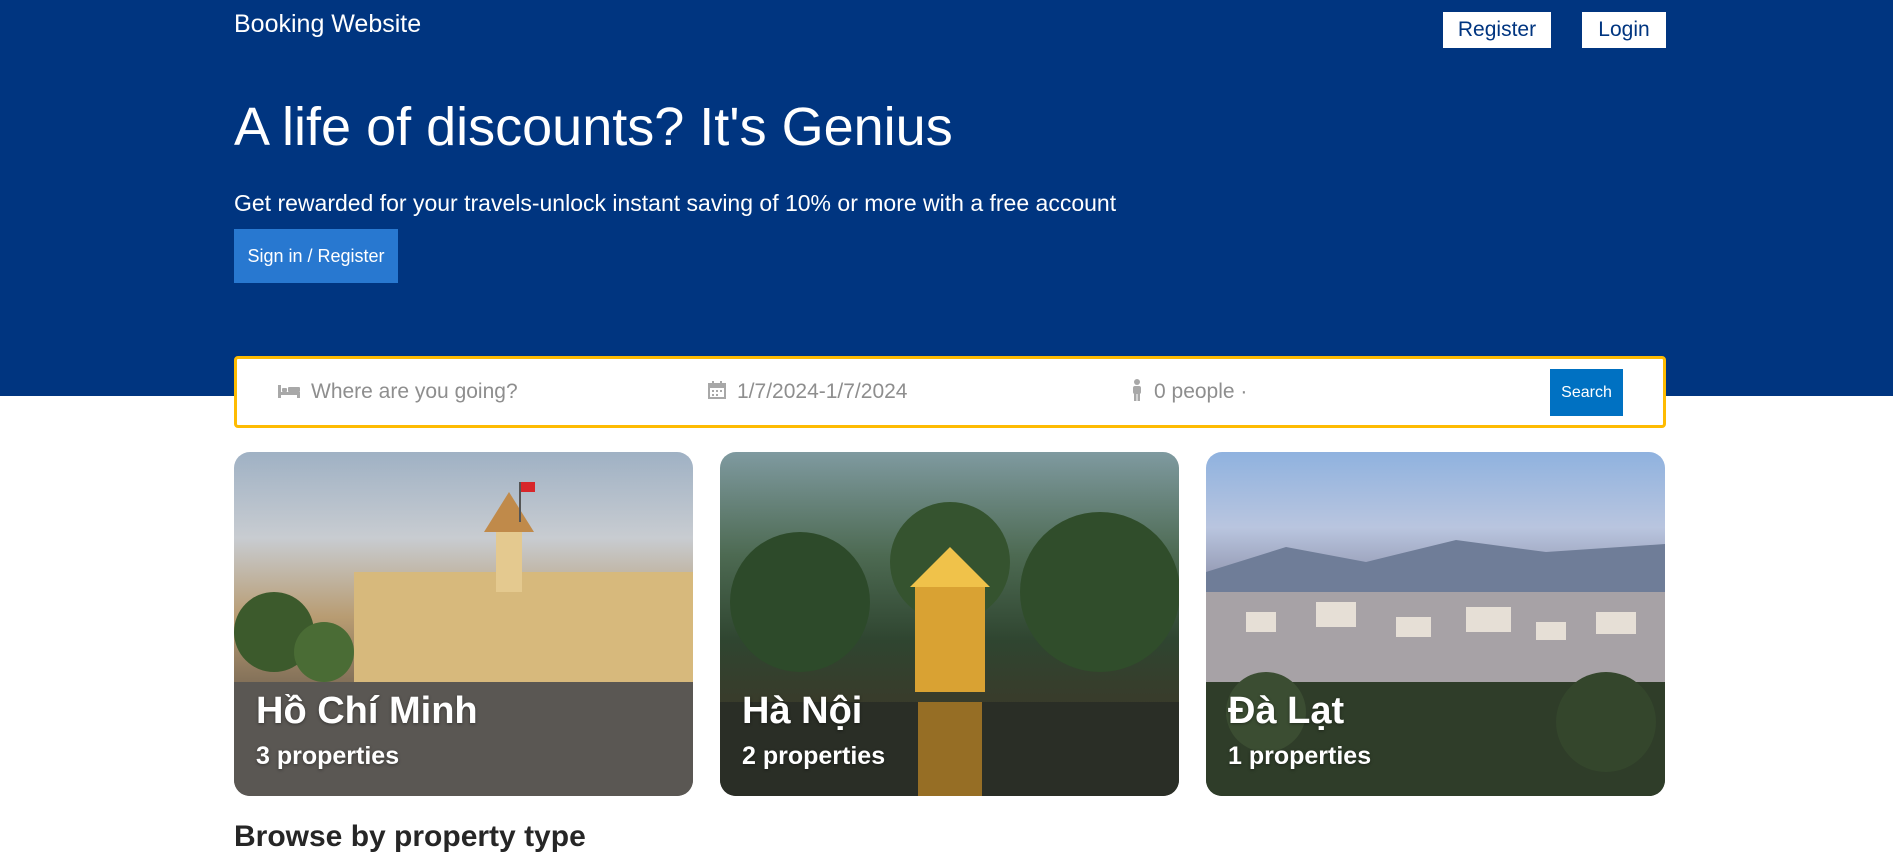  What do you see at coordinates (327, 24) in the screenshot?
I see `brand-logo: Booking Website` at bounding box center [327, 24].